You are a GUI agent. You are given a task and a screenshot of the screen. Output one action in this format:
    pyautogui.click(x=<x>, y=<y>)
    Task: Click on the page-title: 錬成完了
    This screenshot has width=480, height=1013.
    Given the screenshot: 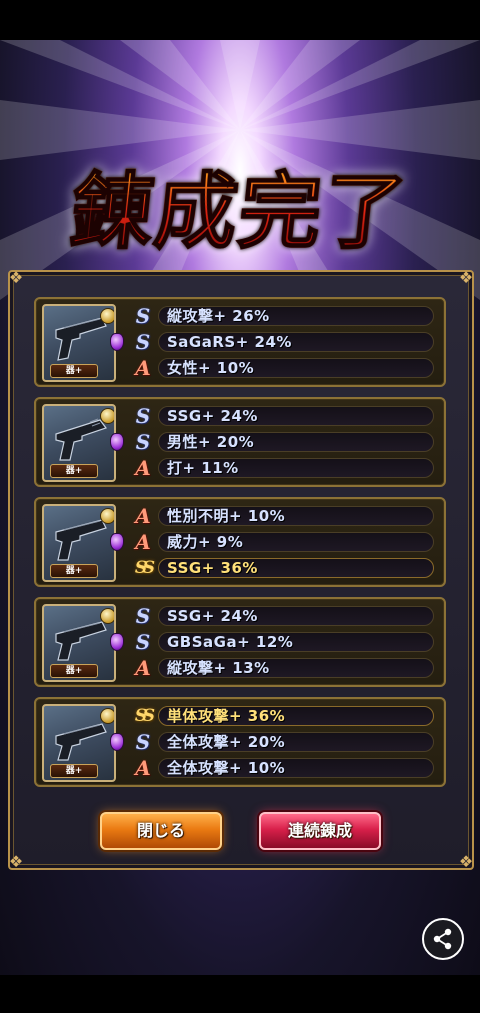 What is the action you would take?
    pyautogui.click(x=240, y=204)
    